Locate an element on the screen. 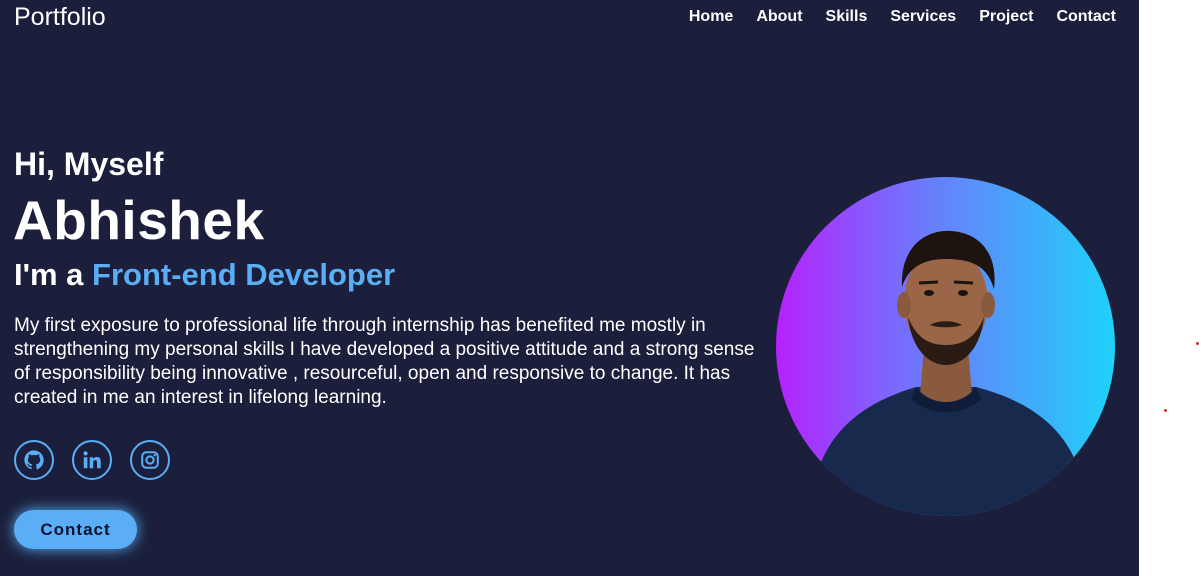 Image resolution: width=1201 pixels, height=576 pixels. nav-skills: Skills is located at coordinates (847, 17).